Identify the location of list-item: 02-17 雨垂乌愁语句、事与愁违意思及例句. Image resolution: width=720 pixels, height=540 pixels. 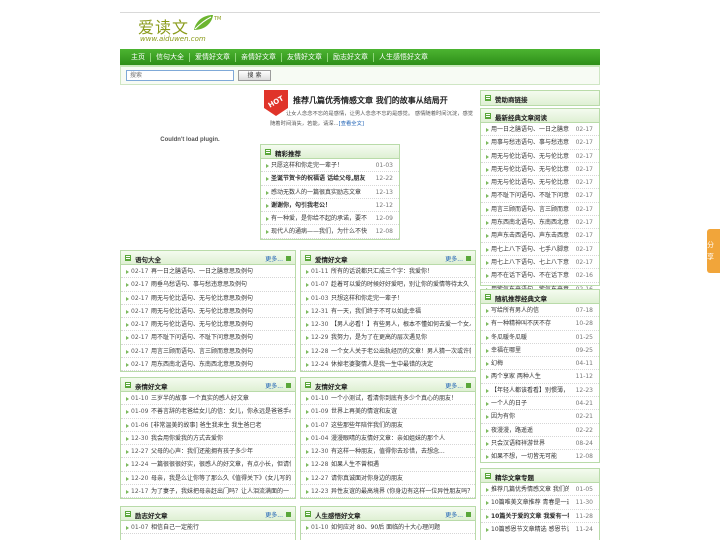
(208, 285).